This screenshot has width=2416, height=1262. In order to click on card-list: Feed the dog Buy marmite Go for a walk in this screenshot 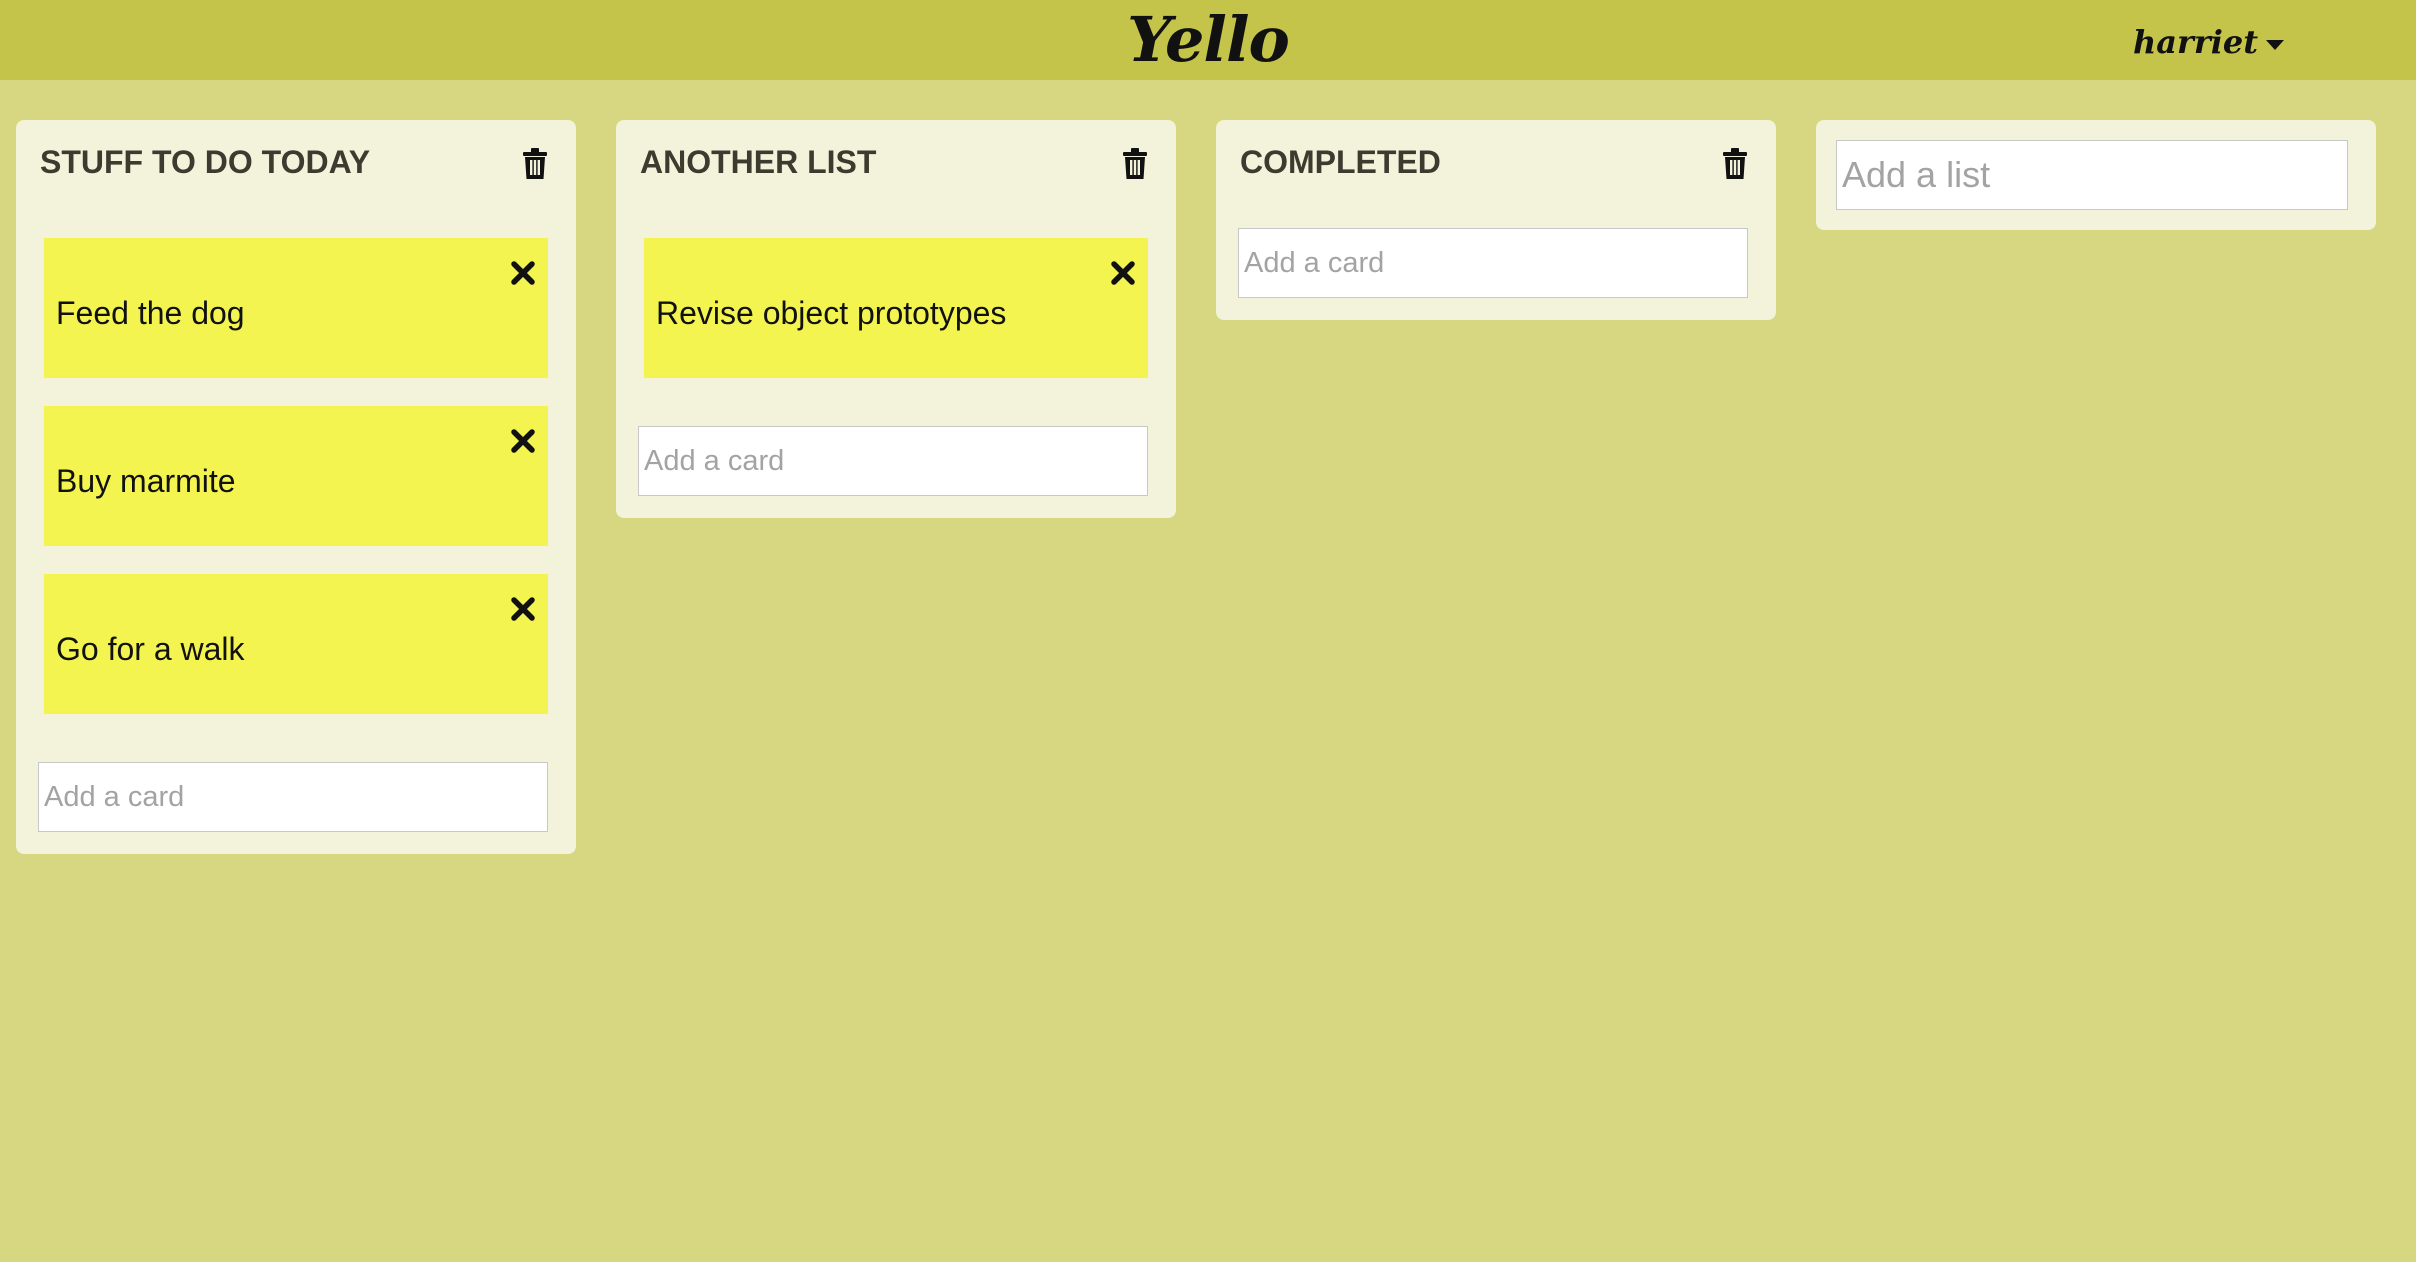, I will do `click(293, 476)`.